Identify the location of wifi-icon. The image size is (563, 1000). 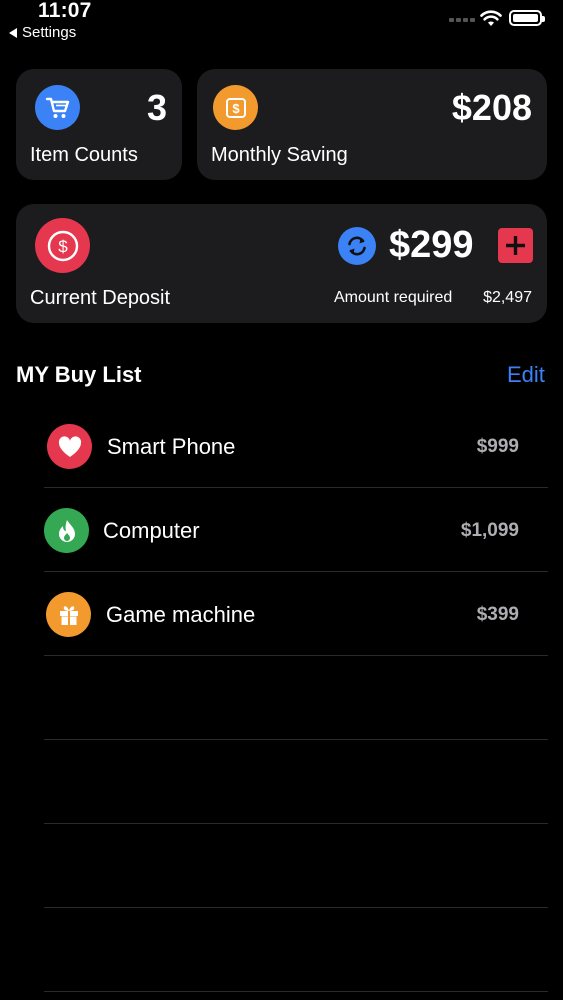
(491, 18).